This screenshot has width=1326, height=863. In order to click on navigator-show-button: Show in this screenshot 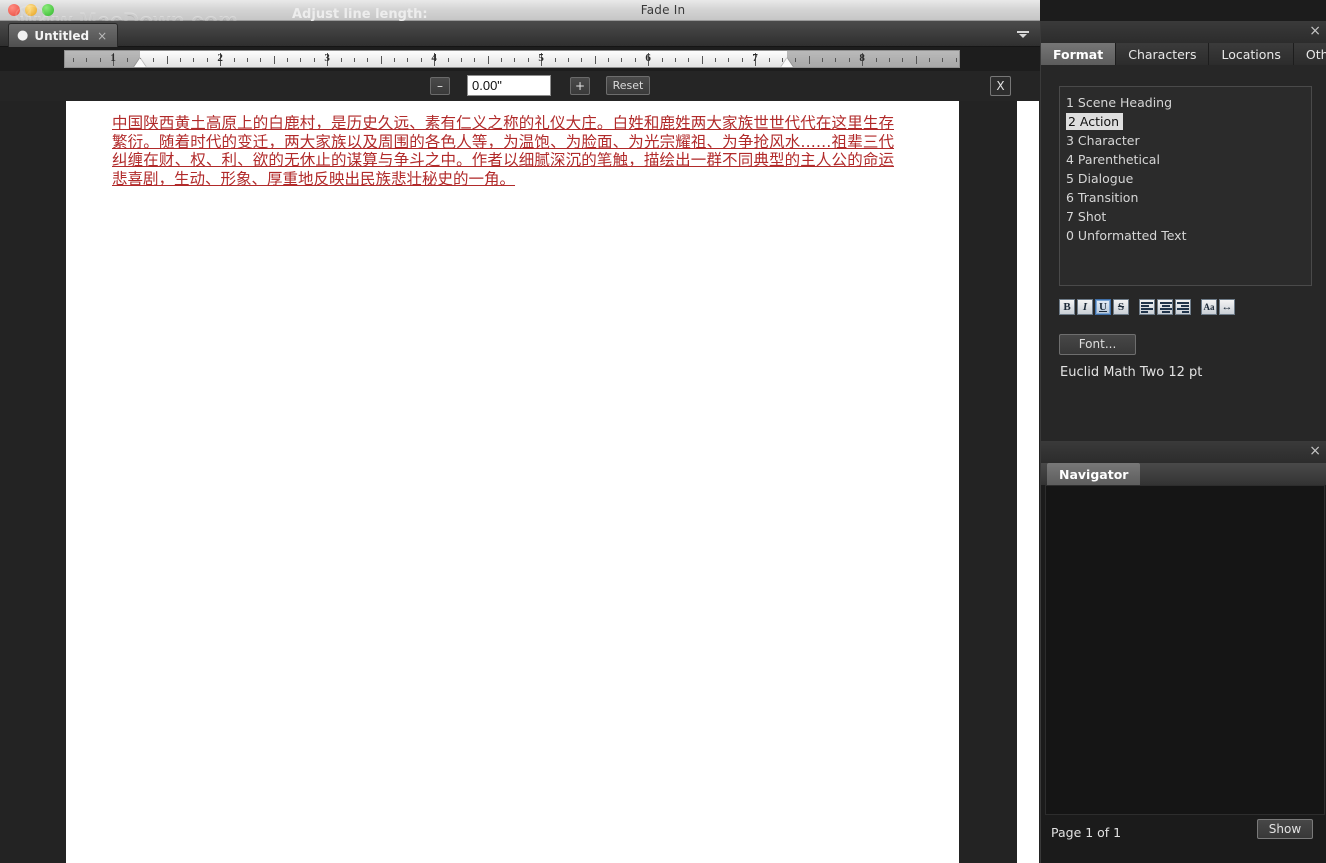, I will do `click(1285, 829)`.